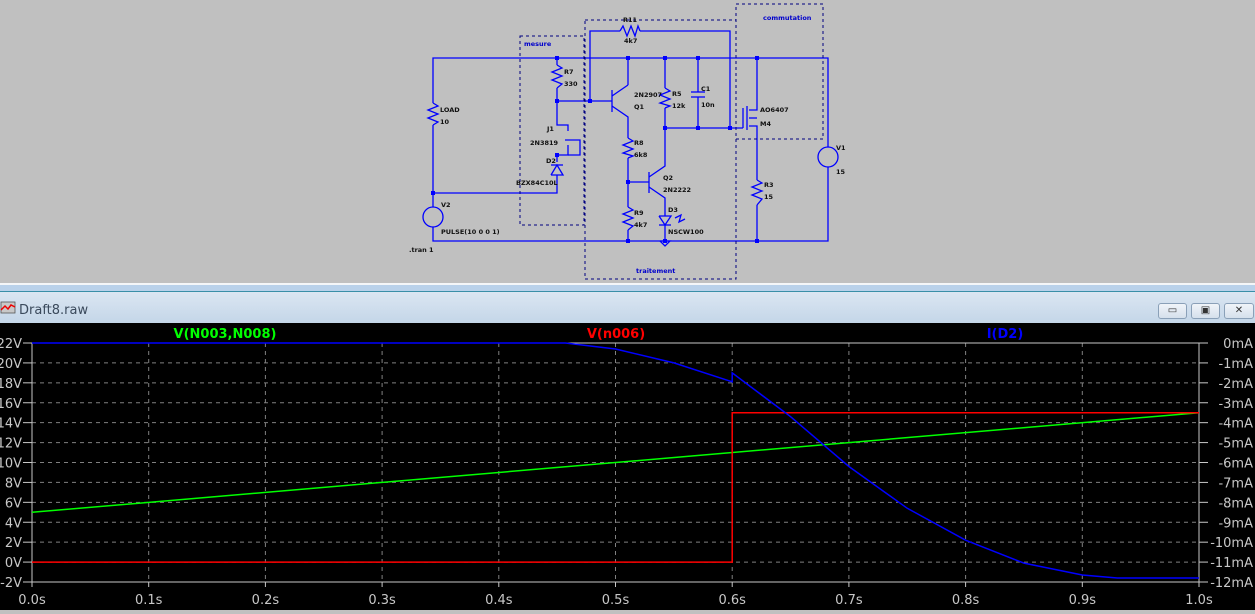 Image resolution: width=1255 pixels, height=614 pixels. I want to click on label-r5: R5, so click(677, 94).